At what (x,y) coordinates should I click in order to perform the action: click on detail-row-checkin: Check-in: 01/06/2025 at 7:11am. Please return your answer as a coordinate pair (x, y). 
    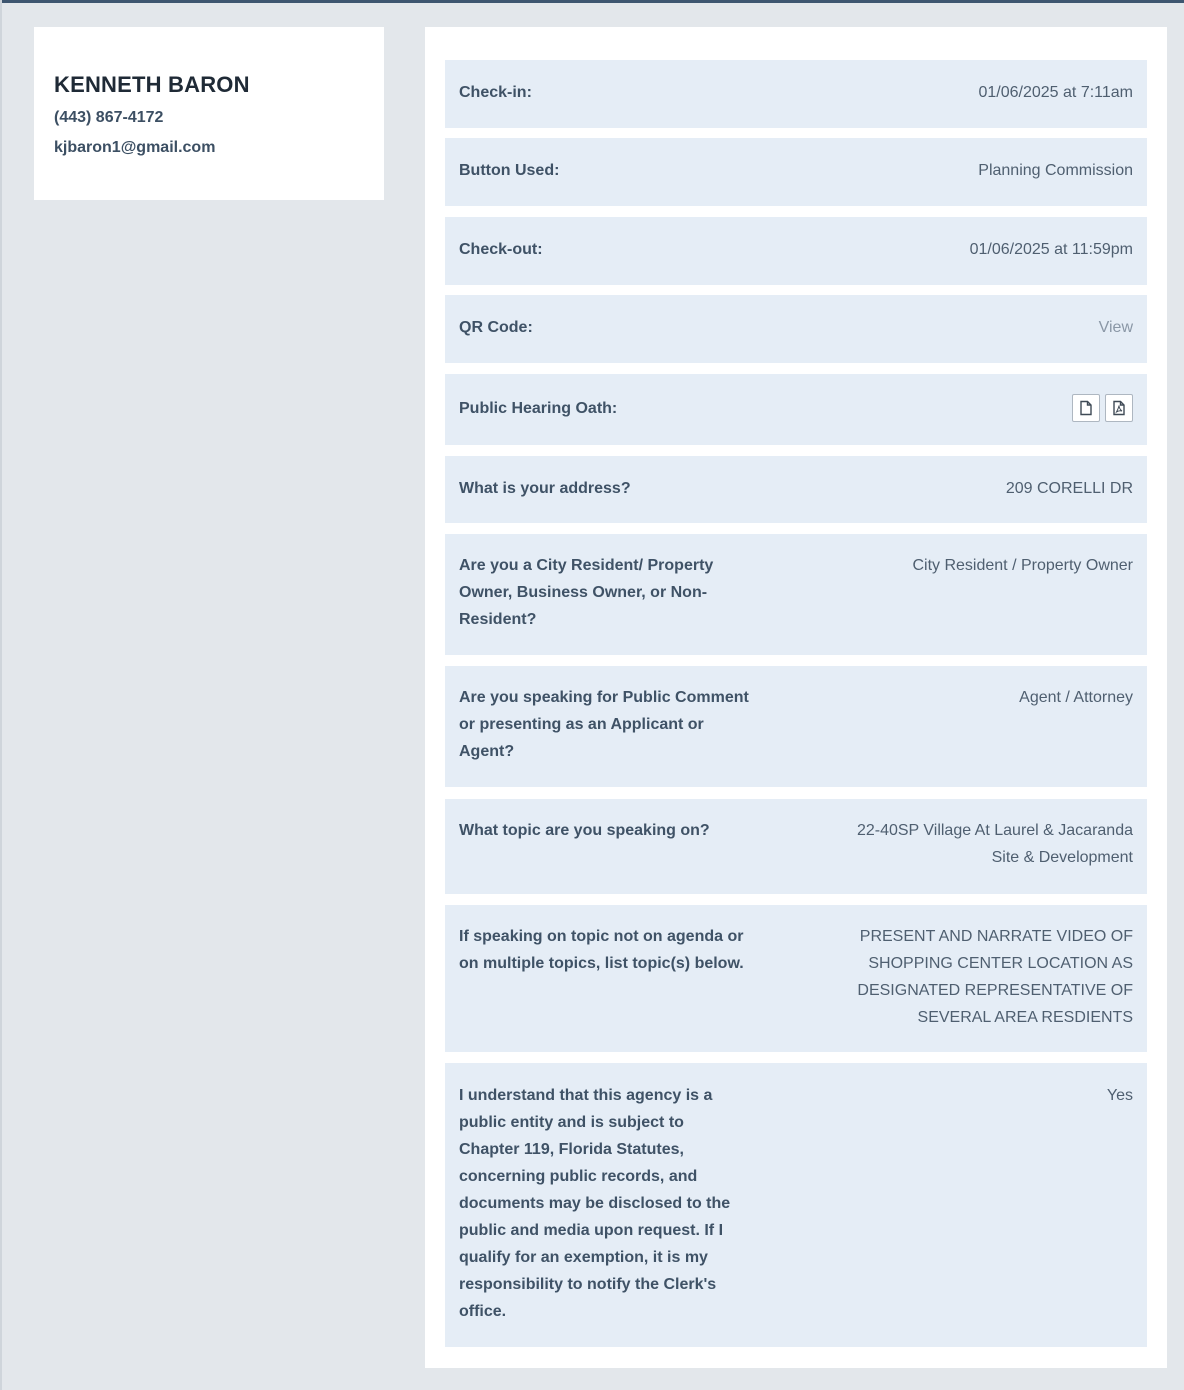
    Looking at the image, I should click on (796, 94).